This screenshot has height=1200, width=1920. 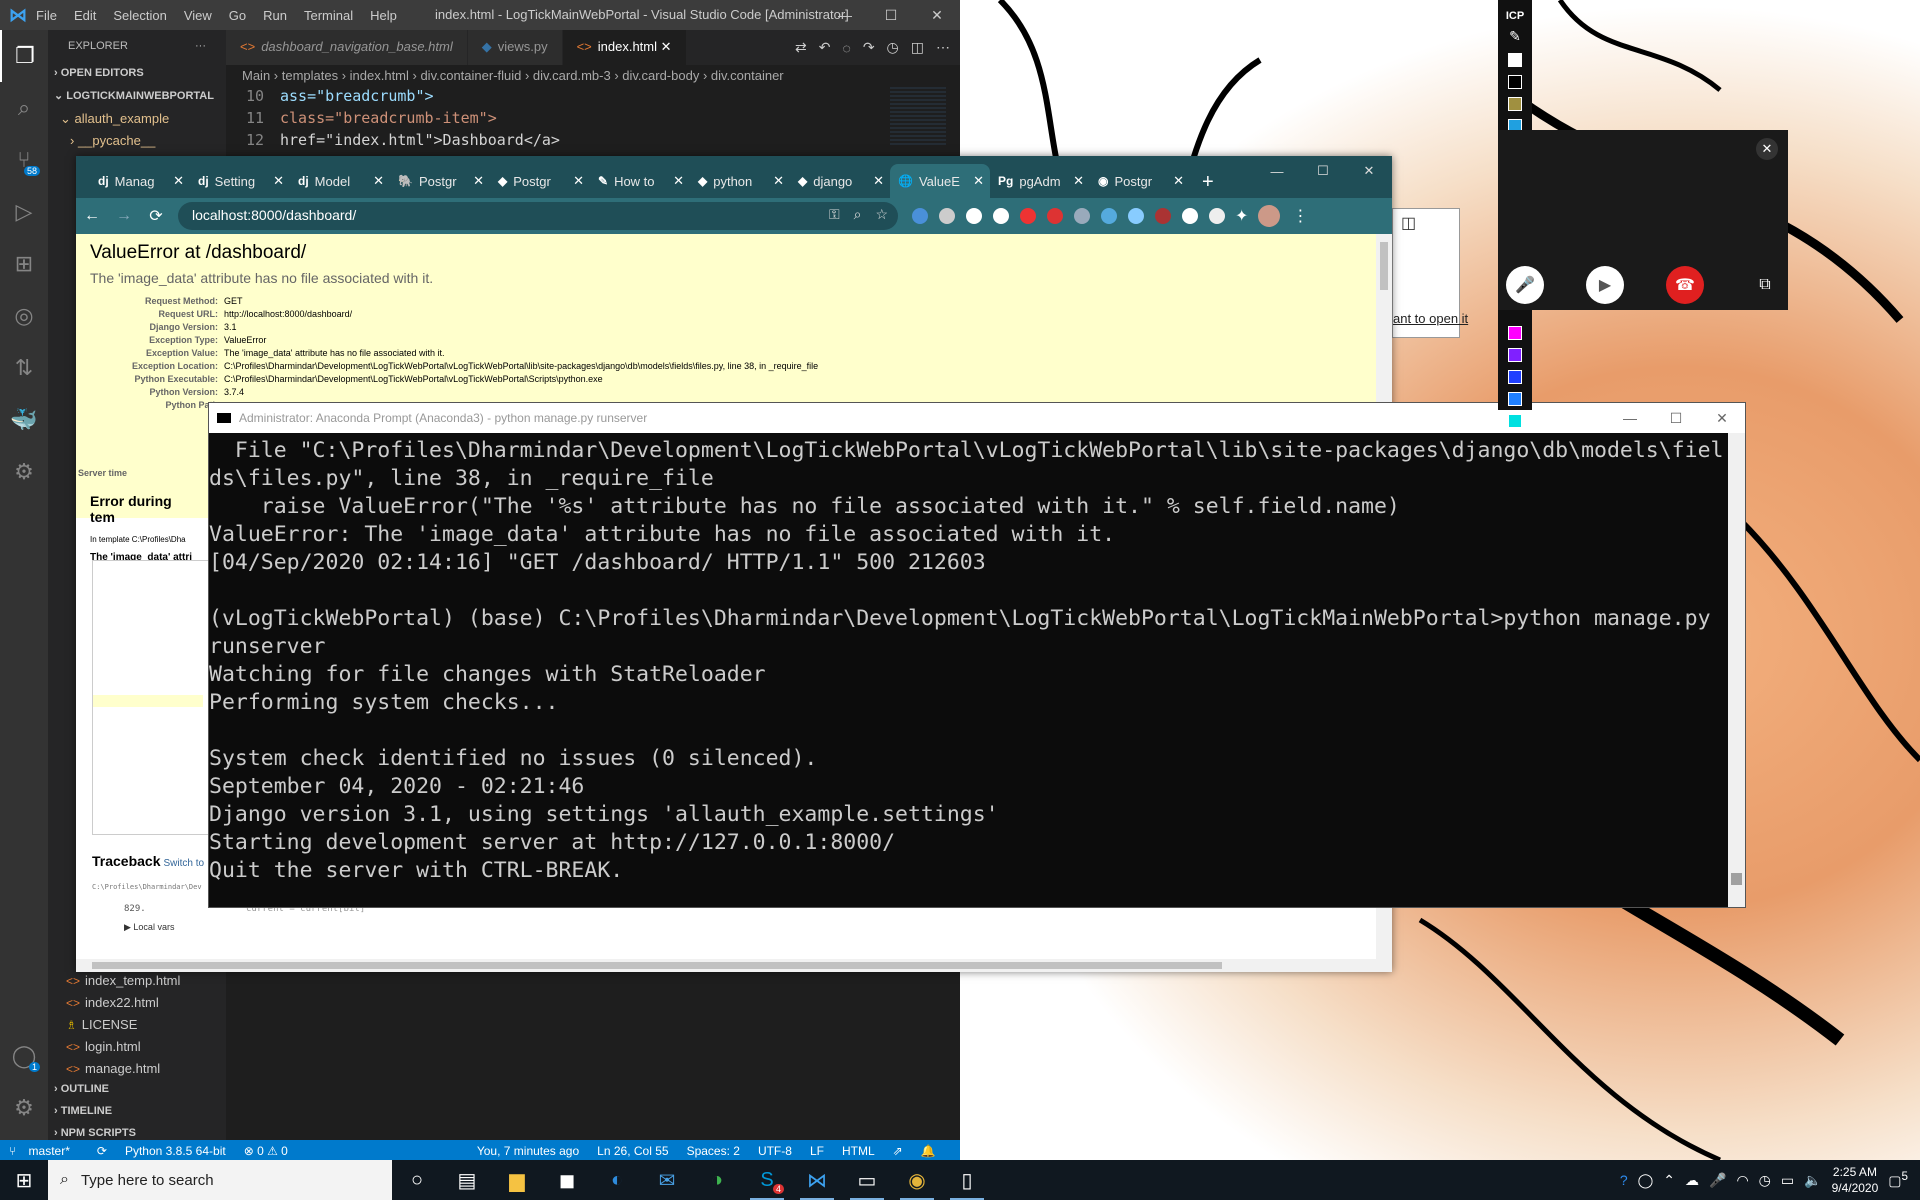 I want to click on file-manage: <> manage.html, so click(x=137, y=1069).